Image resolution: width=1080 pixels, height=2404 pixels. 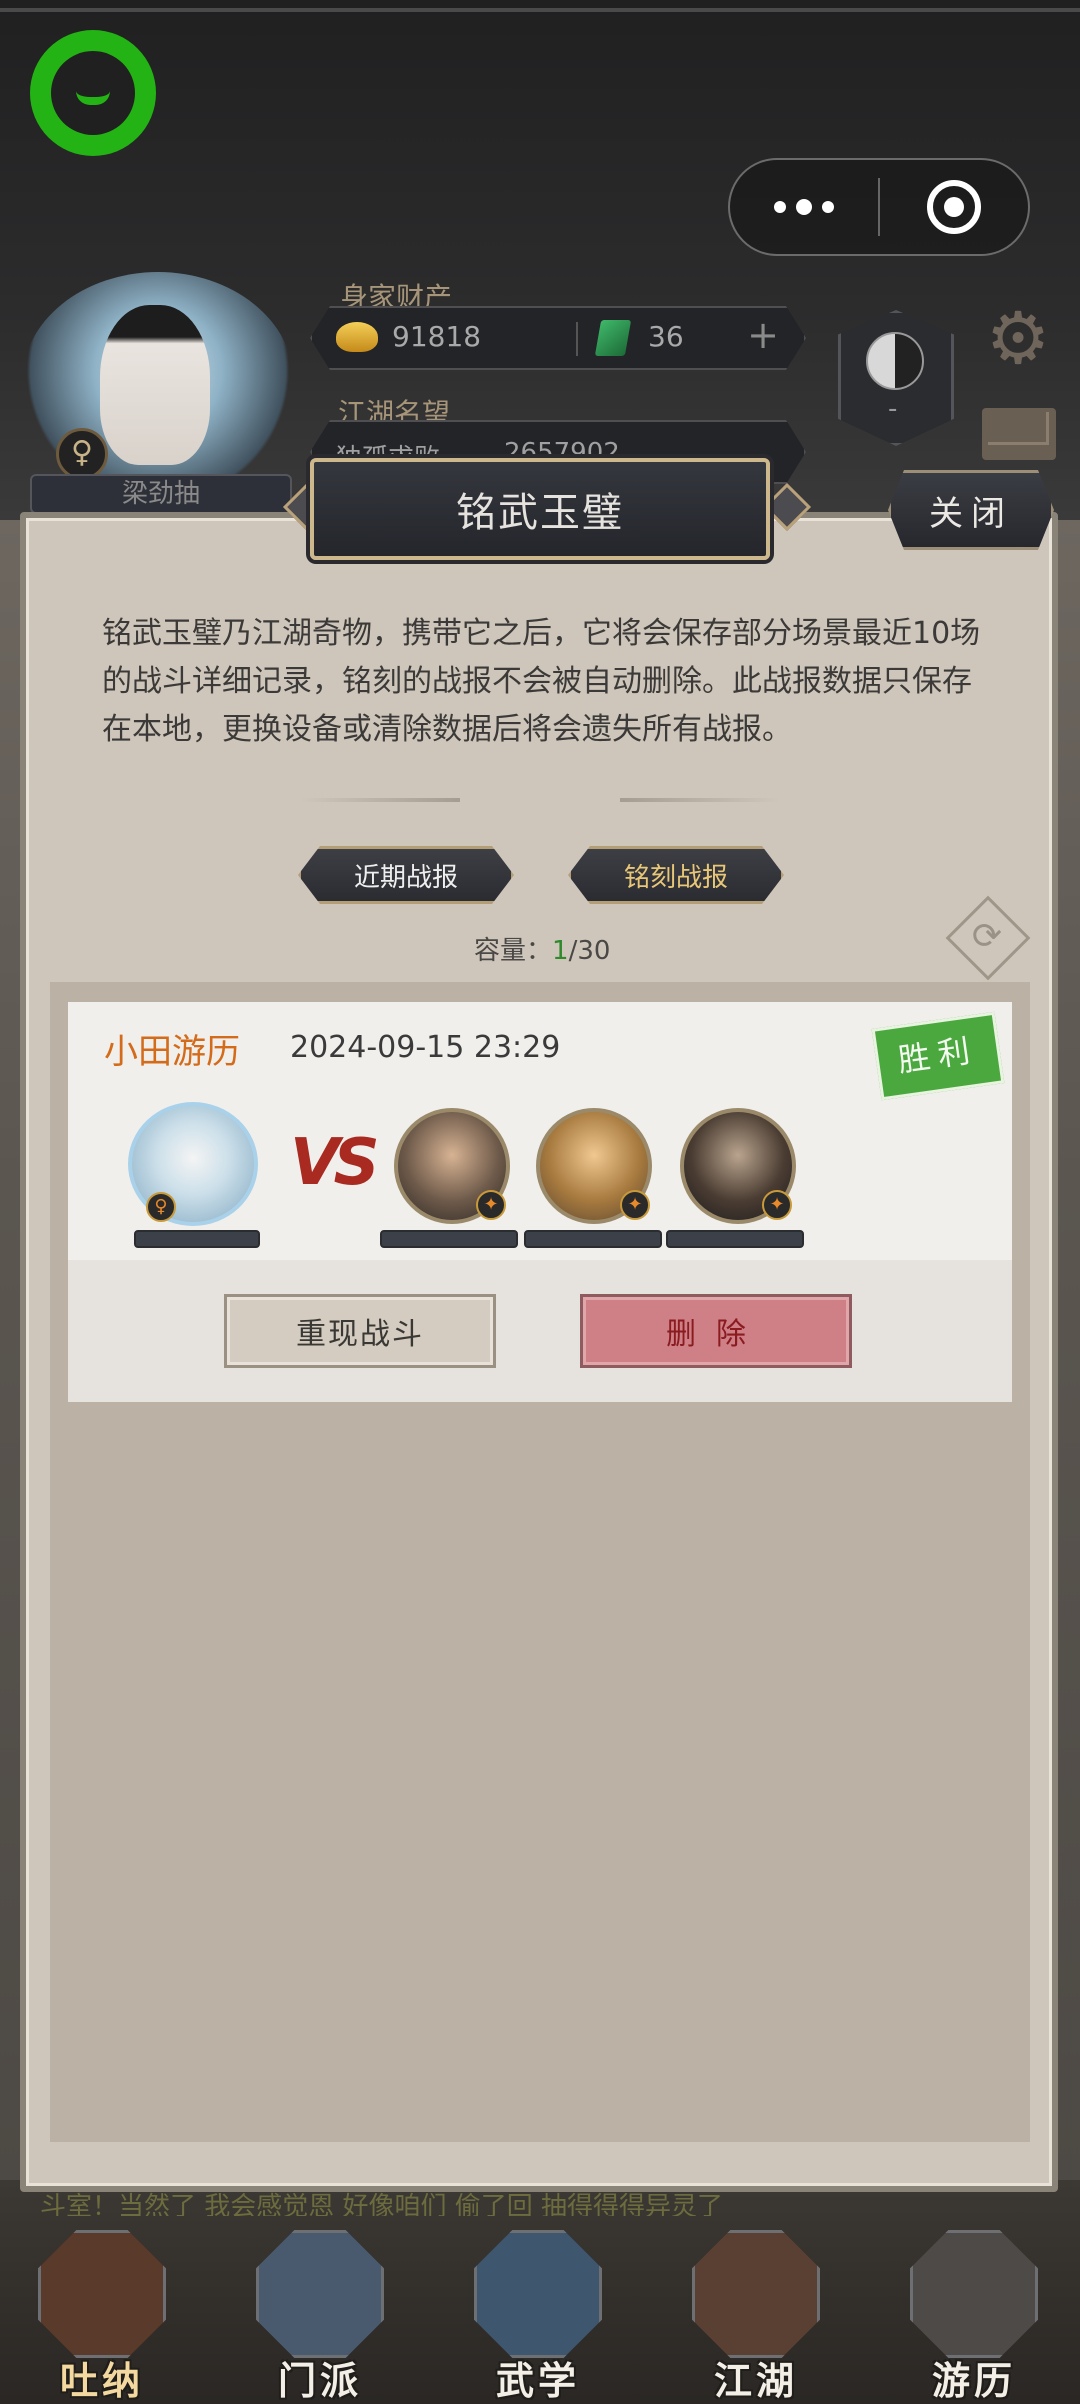 I want to click on capacity-used: 1, so click(x=560, y=951).